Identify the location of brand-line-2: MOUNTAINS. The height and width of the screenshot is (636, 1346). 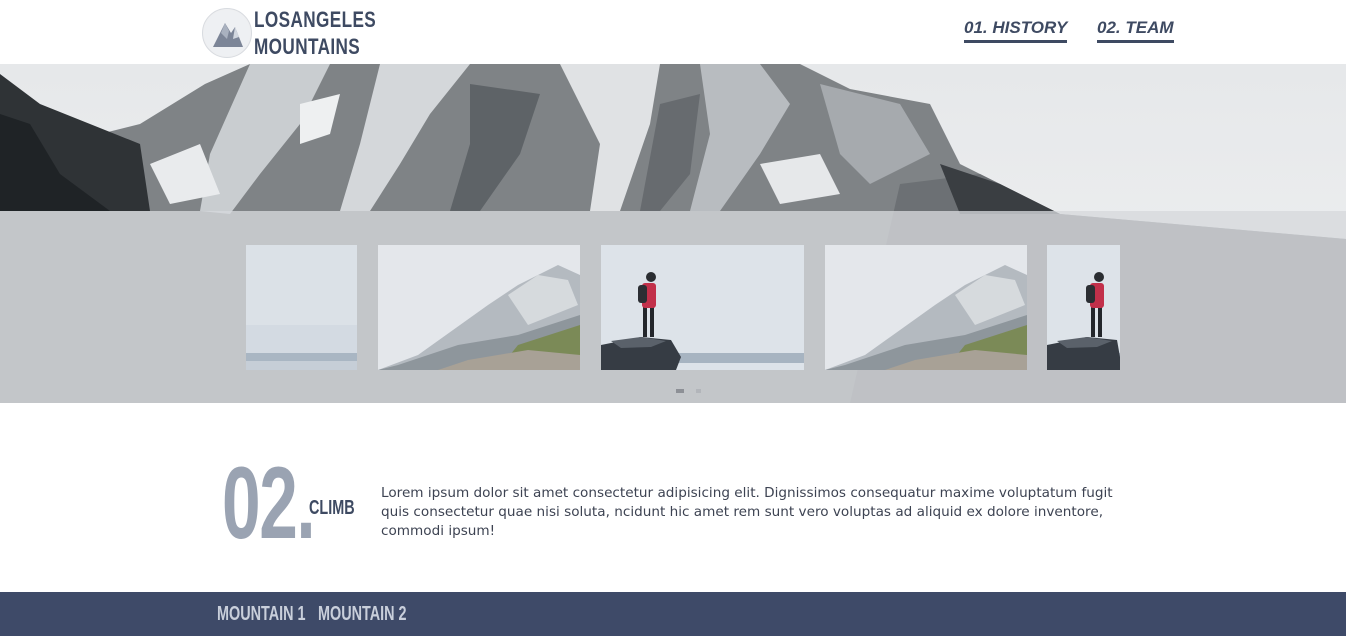
(307, 46).